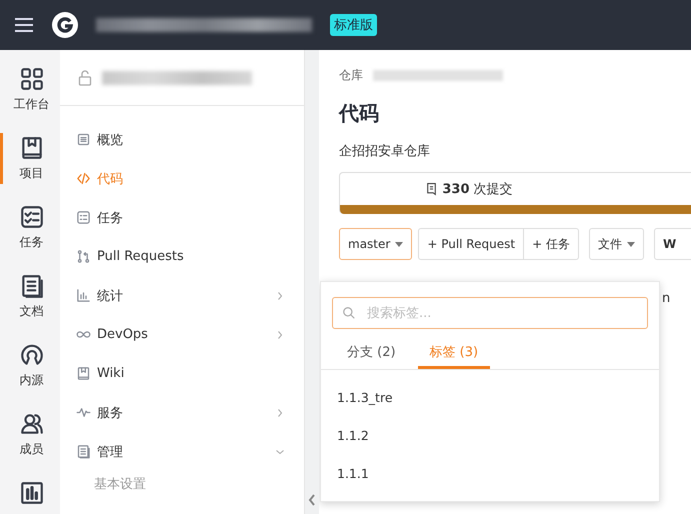  I want to click on rail-item: 任务, so click(30, 227).